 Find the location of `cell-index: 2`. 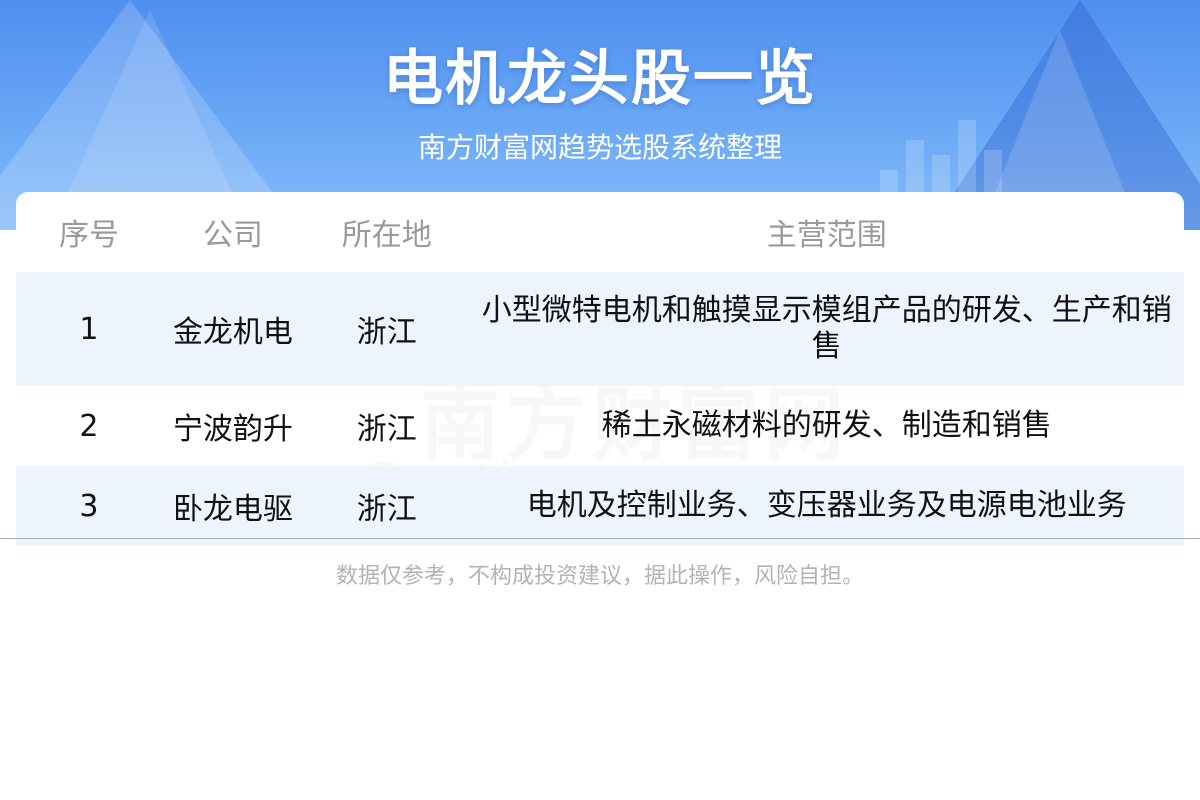

cell-index: 2 is located at coordinates (89, 426).